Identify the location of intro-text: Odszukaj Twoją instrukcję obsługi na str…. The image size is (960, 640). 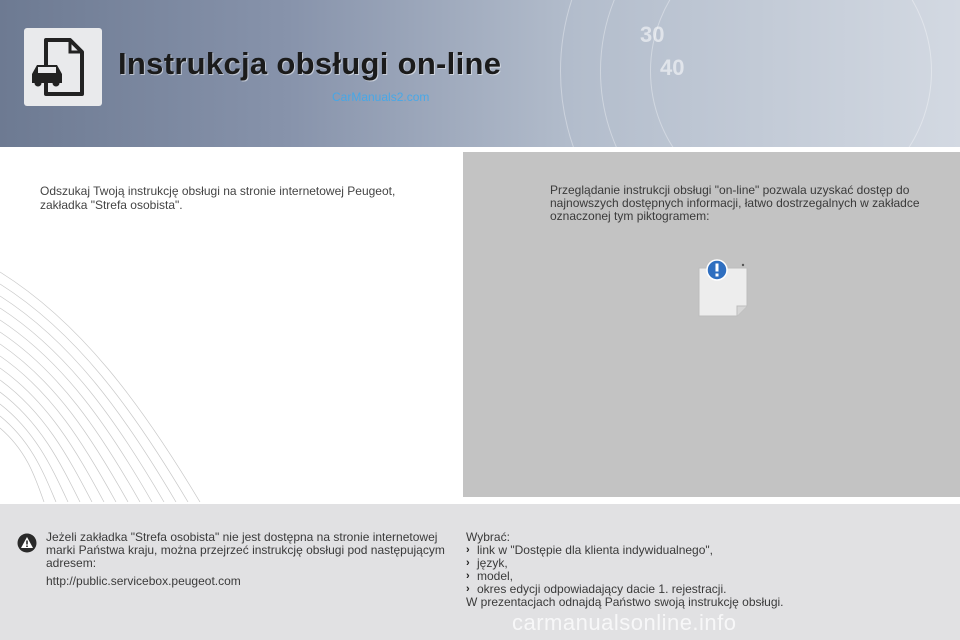
(218, 198).